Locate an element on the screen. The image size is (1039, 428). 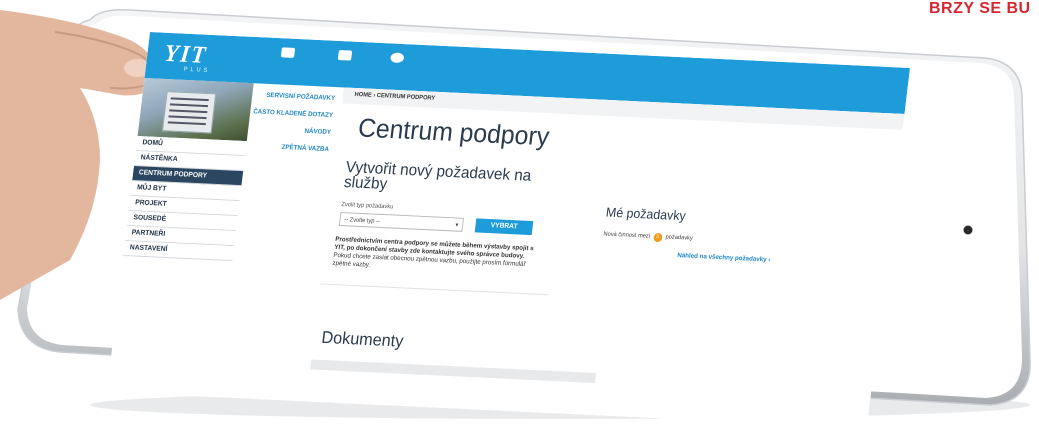
service-icon is located at coordinates (288, 52).